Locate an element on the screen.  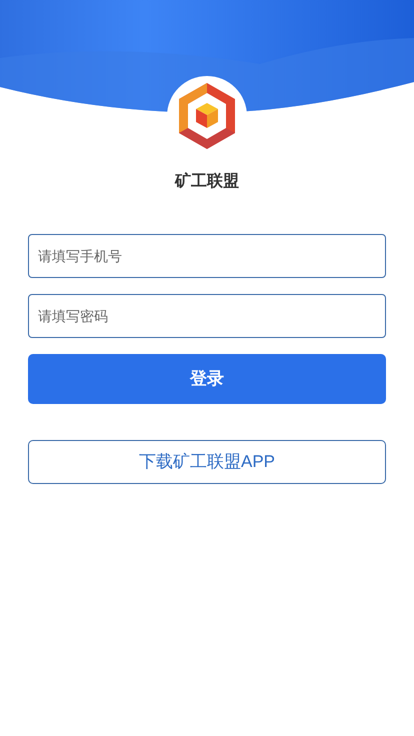
download-app-button: 下载矿工联盟APP is located at coordinates (207, 462).